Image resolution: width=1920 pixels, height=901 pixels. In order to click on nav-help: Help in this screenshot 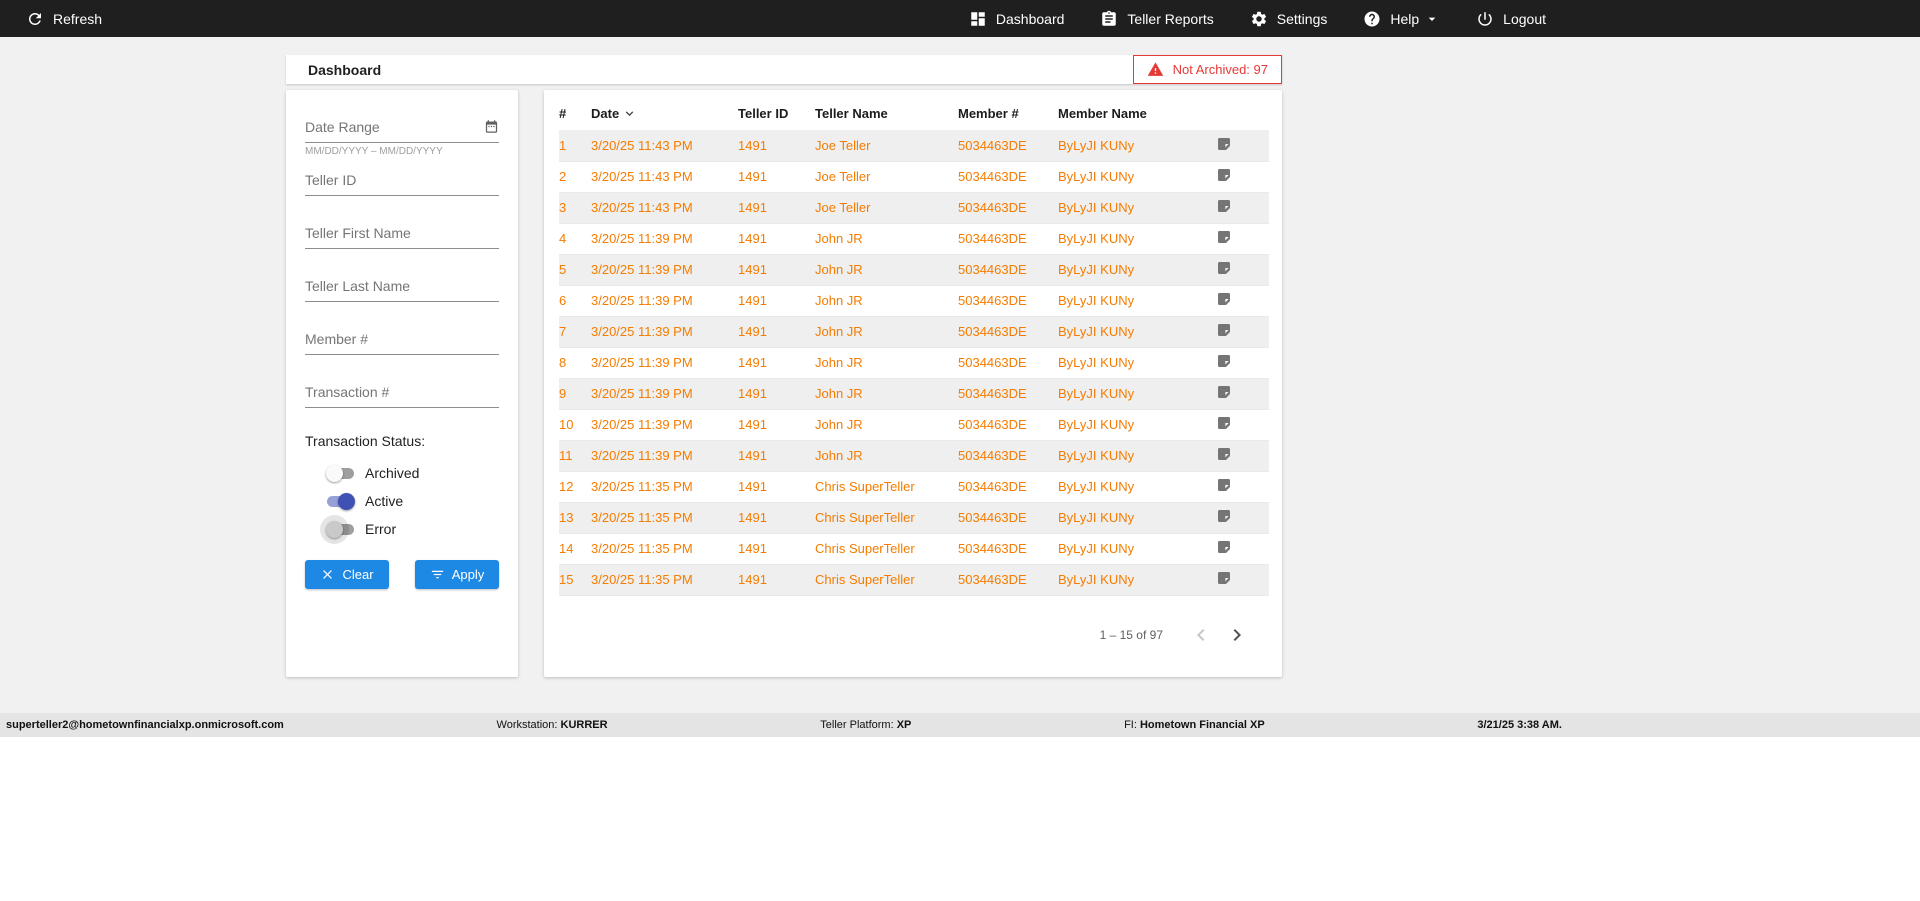, I will do `click(1401, 19)`.